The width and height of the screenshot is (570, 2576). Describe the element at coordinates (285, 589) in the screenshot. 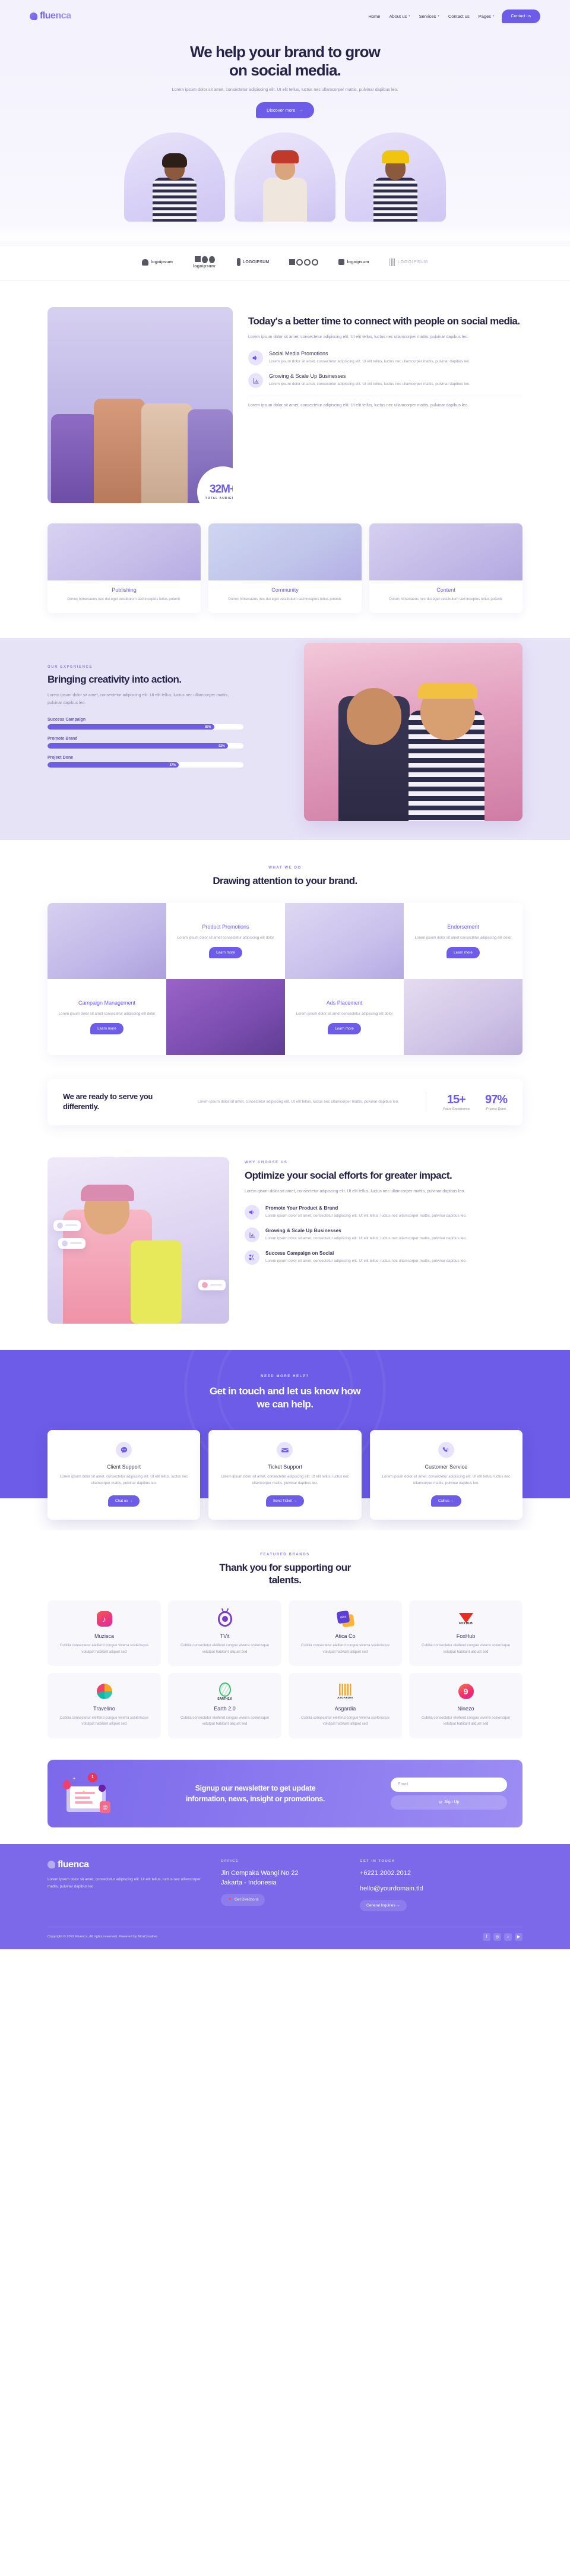

I see `card-title: Community` at that location.